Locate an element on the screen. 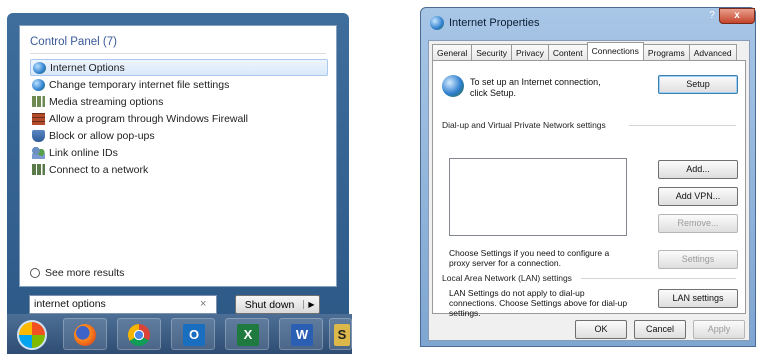 The height and width of the screenshot is (354, 760). shutdown-button: Shut down ▶ is located at coordinates (277, 304).